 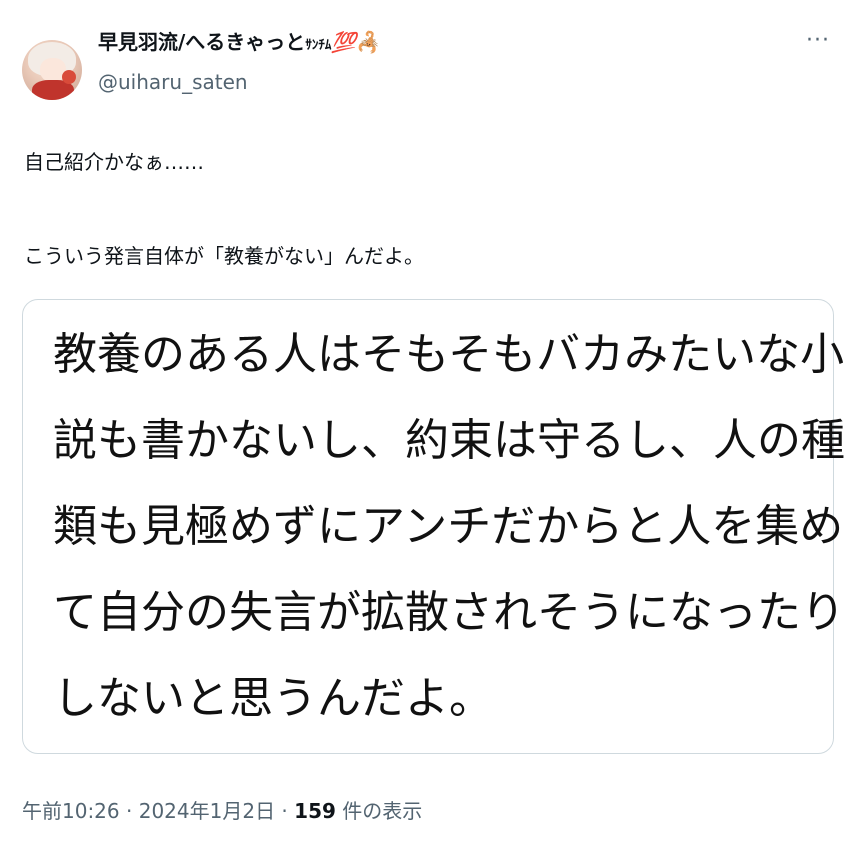 What do you see at coordinates (52, 70) in the screenshot?
I see `avatar` at bounding box center [52, 70].